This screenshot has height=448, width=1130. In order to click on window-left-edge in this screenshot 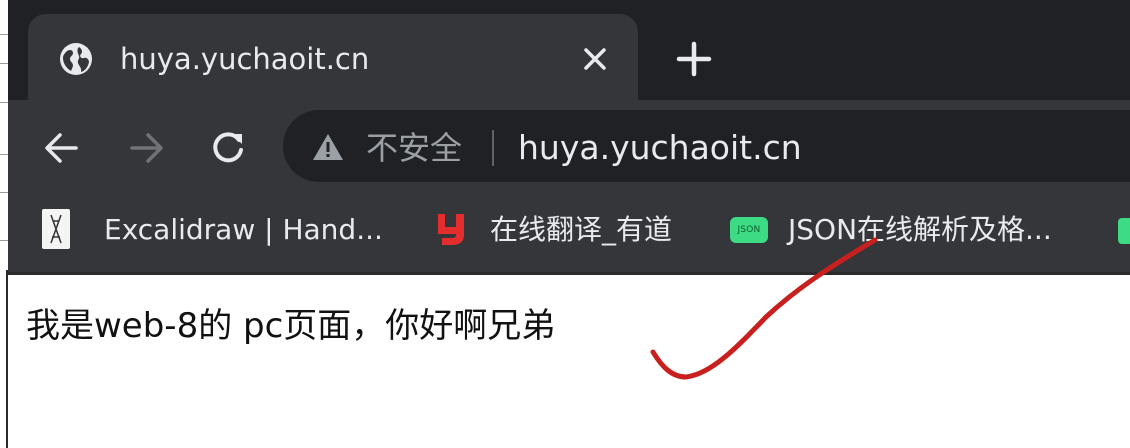, I will do `click(4, 224)`.